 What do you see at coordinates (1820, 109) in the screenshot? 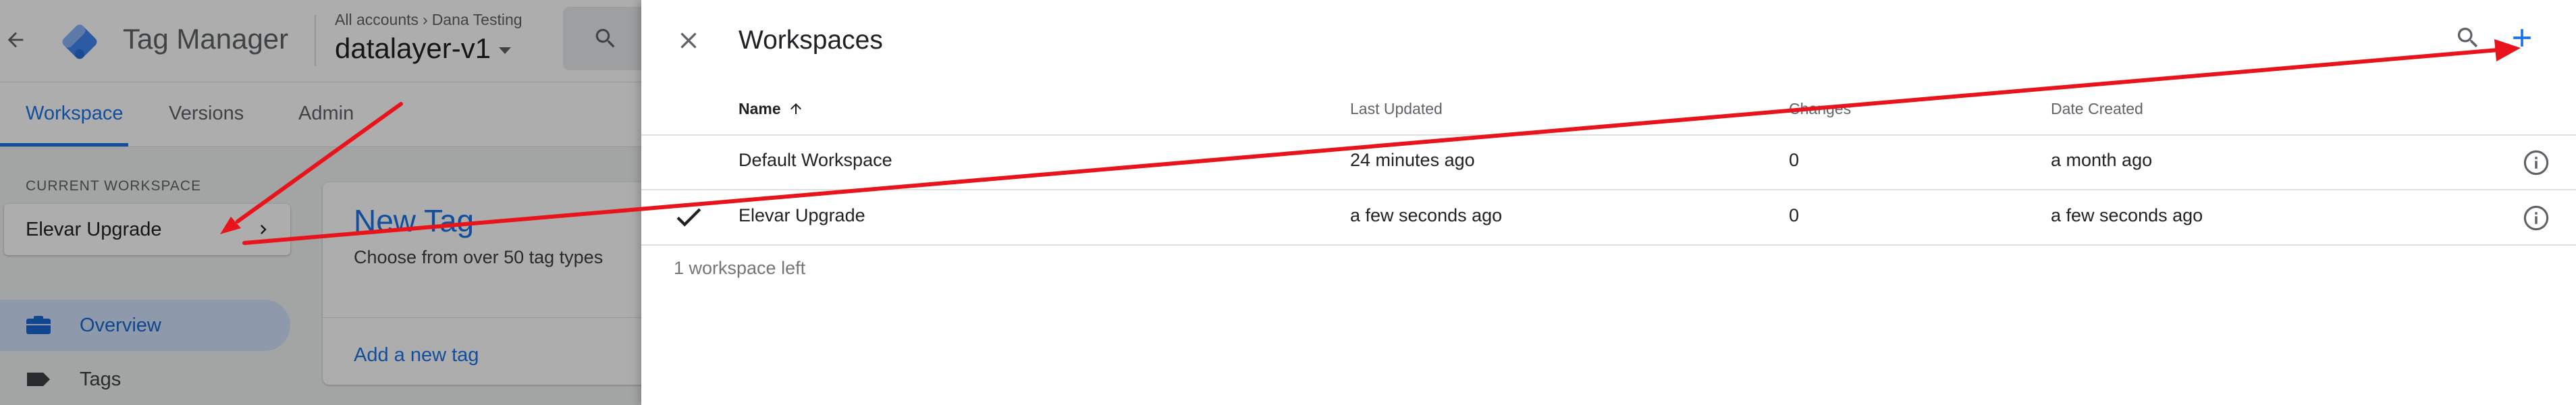
I see `column-header-changes: Changes` at bounding box center [1820, 109].